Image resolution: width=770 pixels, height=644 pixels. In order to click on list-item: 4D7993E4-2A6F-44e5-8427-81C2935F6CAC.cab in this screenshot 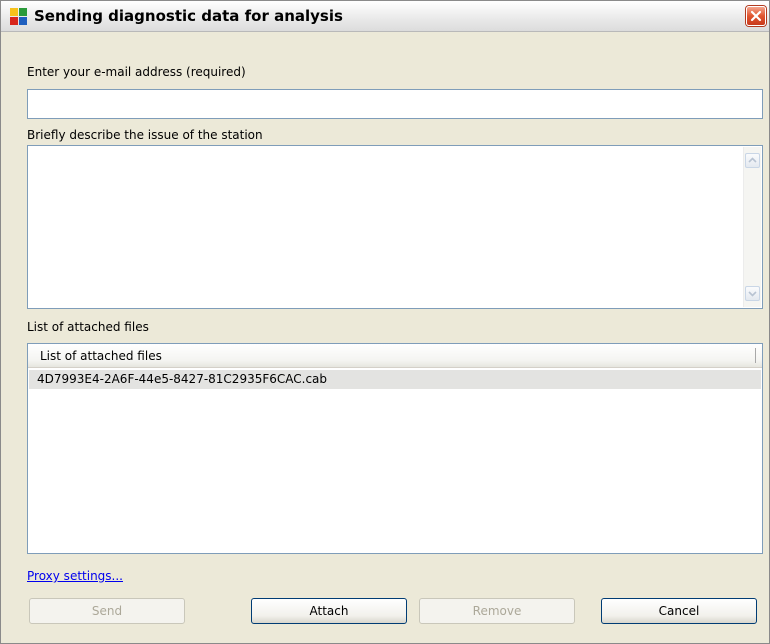, I will do `click(395, 379)`.